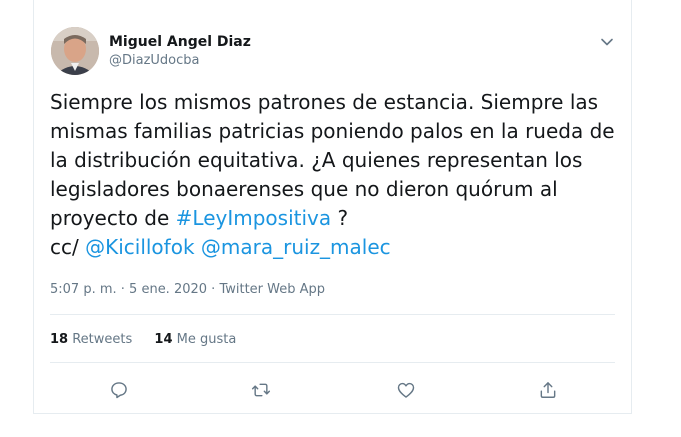 Image resolution: width=681 pixels, height=437 pixels. I want to click on tweet-source: Twitter Web App, so click(272, 289).